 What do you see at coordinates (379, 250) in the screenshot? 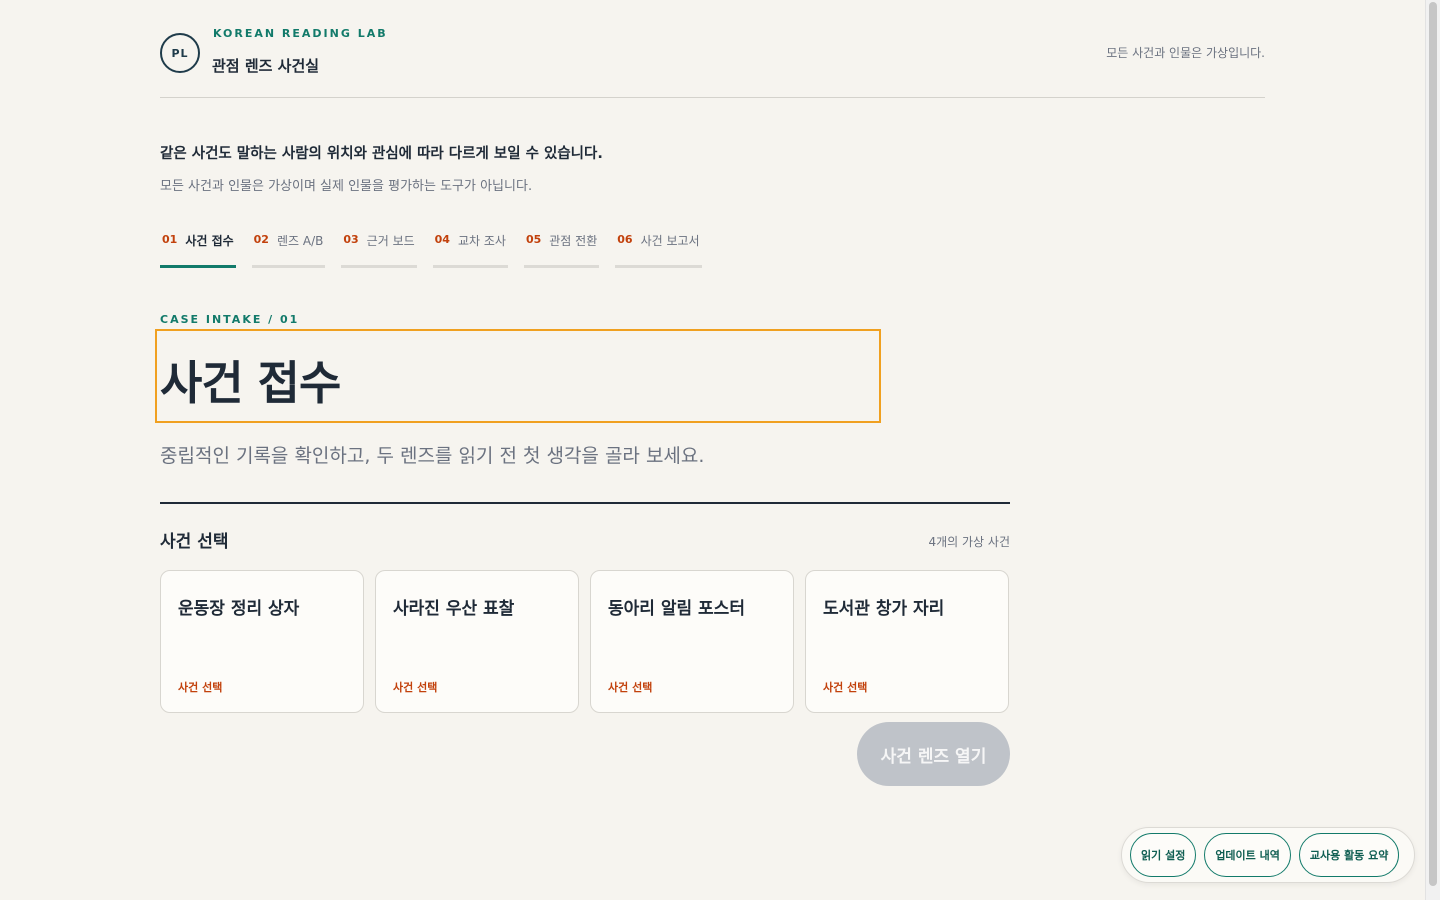
I see `tab-evidence-board: 03 근거 보드` at bounding box center [379, 250].